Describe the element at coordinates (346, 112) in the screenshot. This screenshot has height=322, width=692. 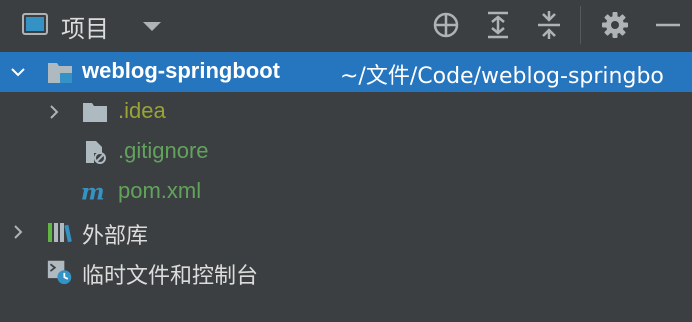
I see `tree-item-idea: .idea` at that location.